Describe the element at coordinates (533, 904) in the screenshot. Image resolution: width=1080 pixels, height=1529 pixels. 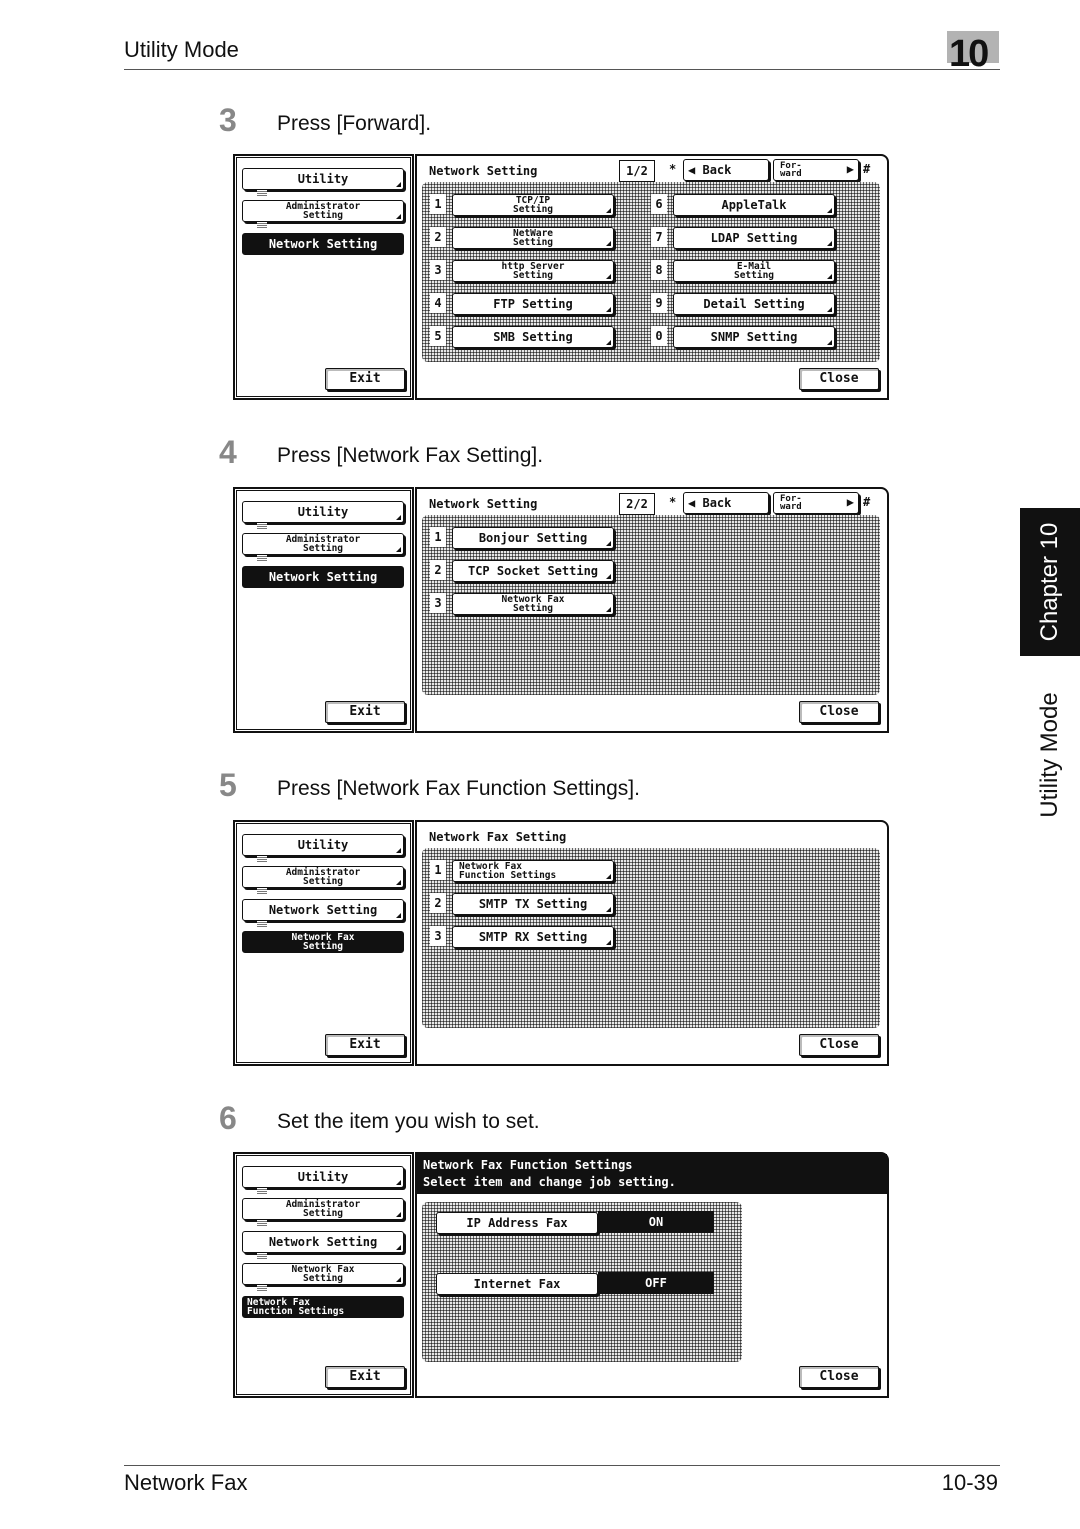
I see `menu-item-smtp-tx: SMTP TX Setting` at that location.